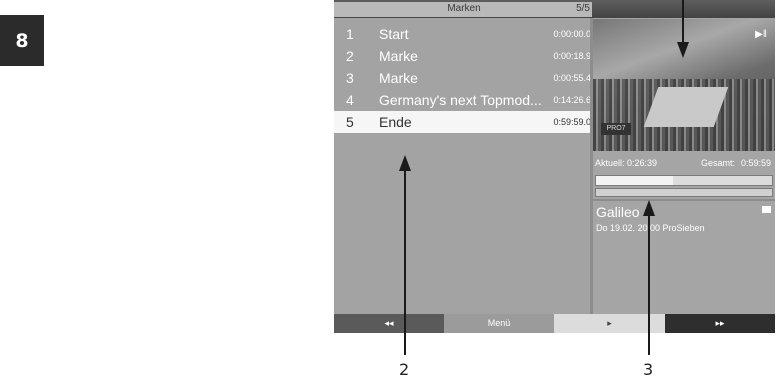 Image resolution: width=779 pixels, height=383 pixels. I want to click on recording-info-icon, so click(766, 209).